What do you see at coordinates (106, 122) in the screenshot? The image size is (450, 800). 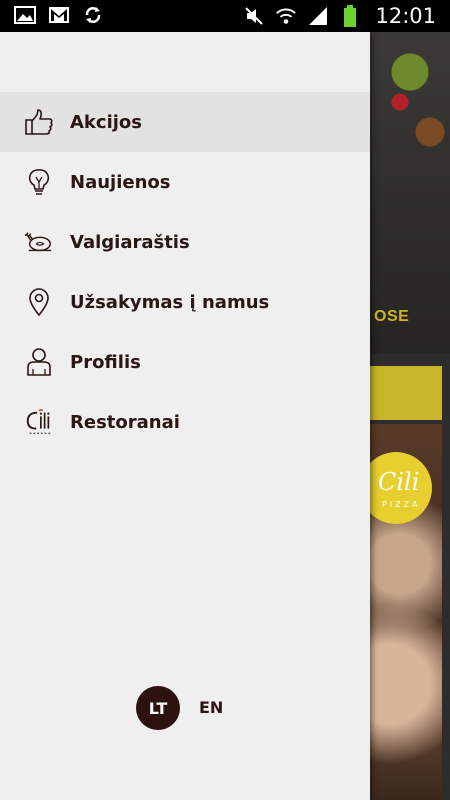 I see `menu-item-label: Akcijos` at bounding box center [106, 122].